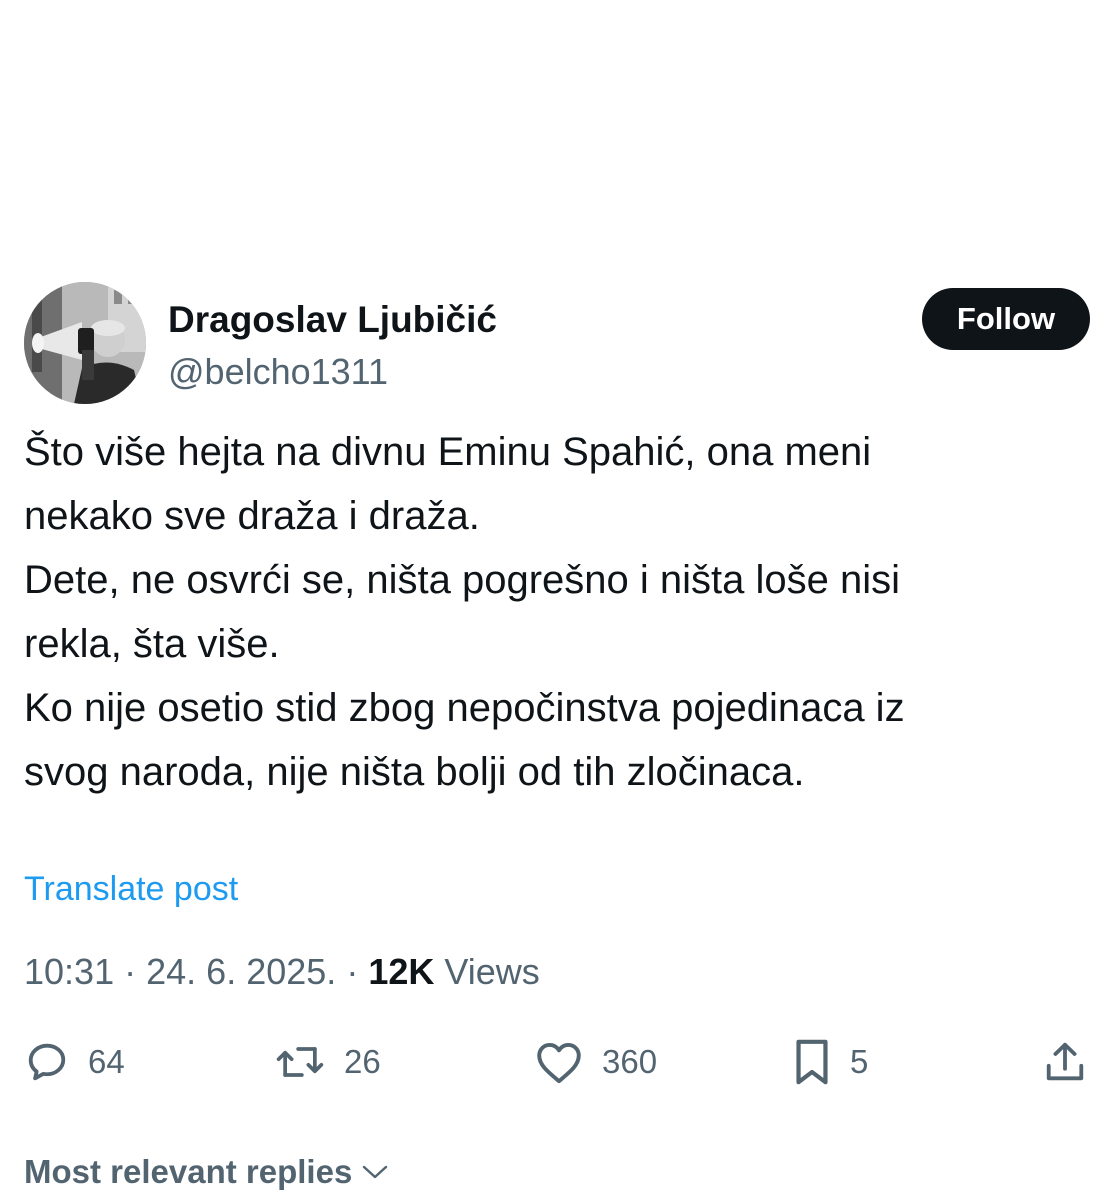 The height and width of the screenshot is (1200, 1115). I want to click on repost-icon, so click(300, 1062).